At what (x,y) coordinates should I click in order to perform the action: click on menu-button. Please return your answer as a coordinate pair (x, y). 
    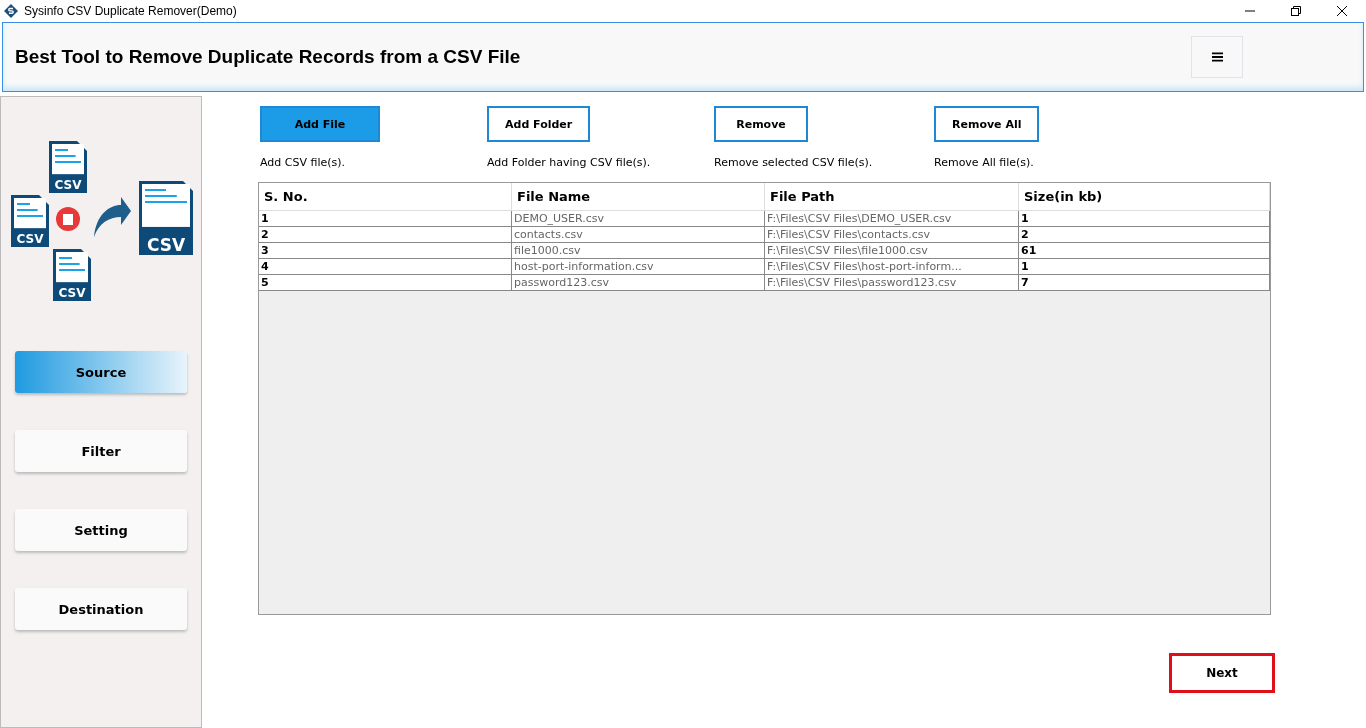
    Looking at the image, I should click on (1217, 57).